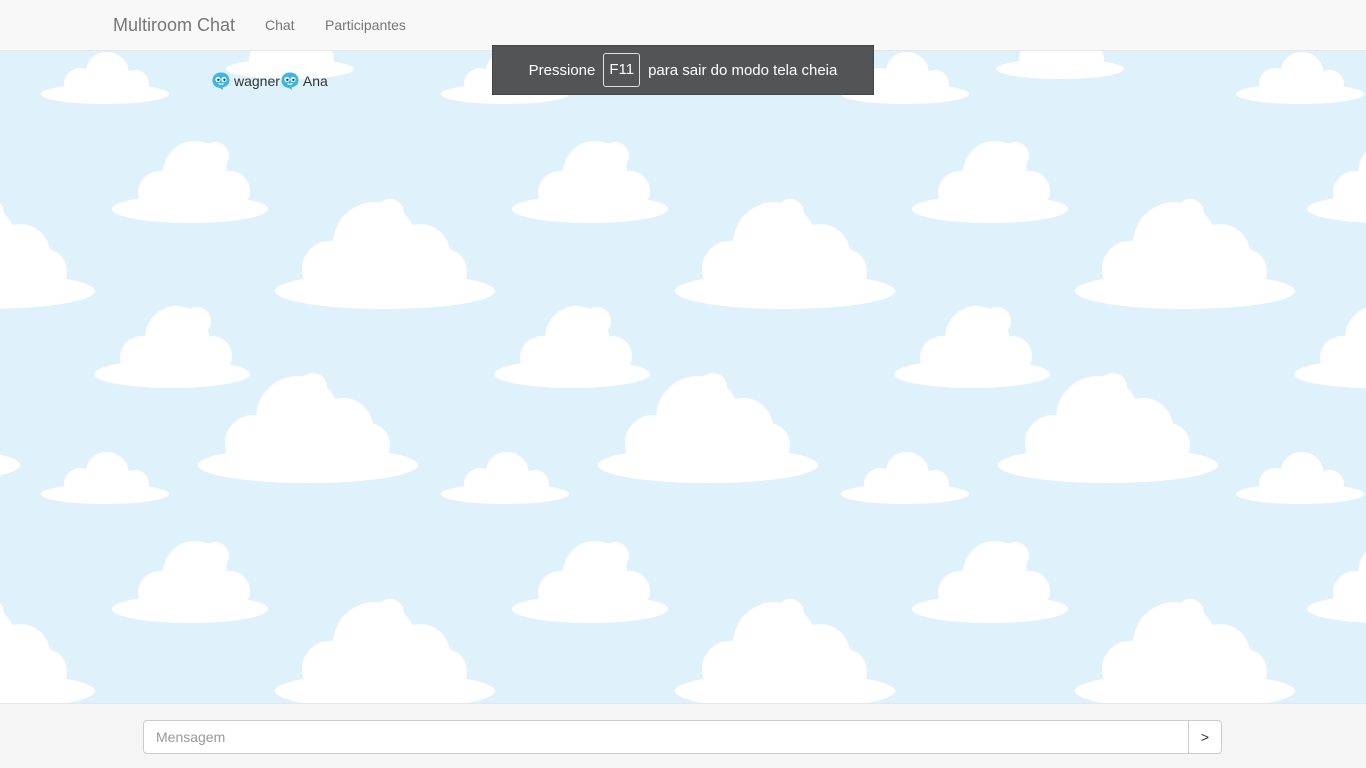 Image resolution: width=1366 pixels, height=768 pixels. I want to click on nav-link-chat: Chat, so click(280, 25).